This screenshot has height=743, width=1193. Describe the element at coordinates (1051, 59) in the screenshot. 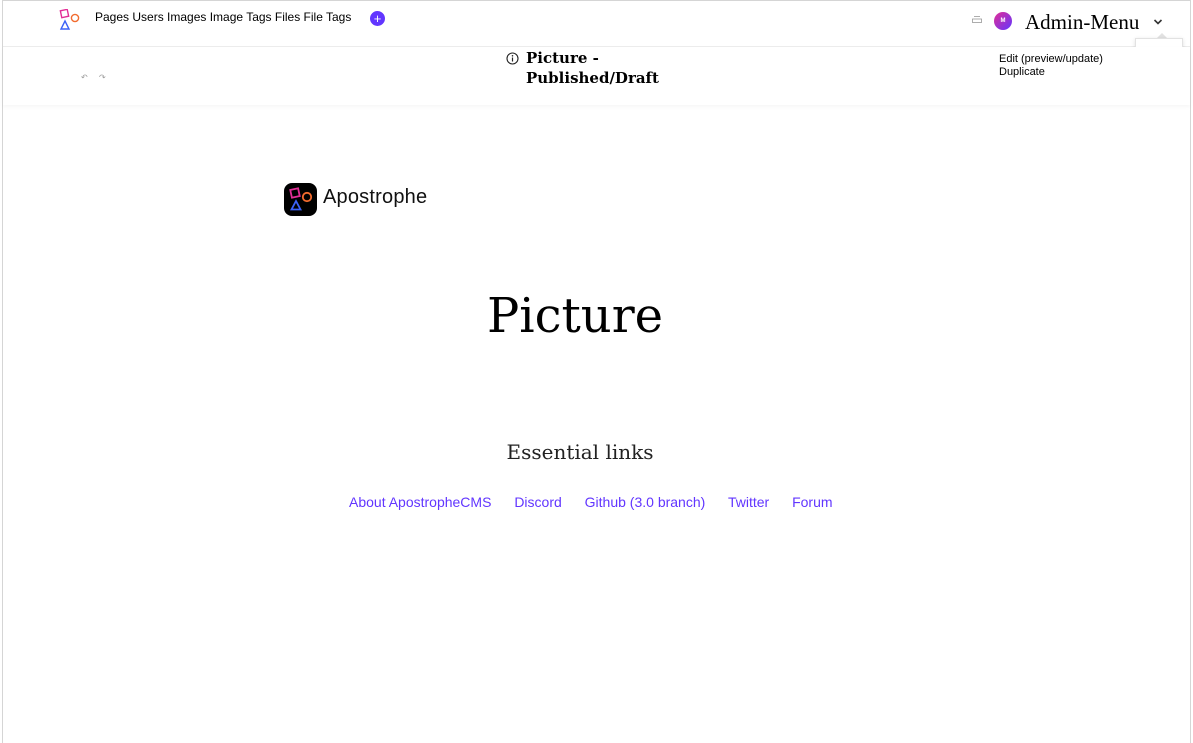

I see `edit-preview-option: Edit (preview/update)` at that location.